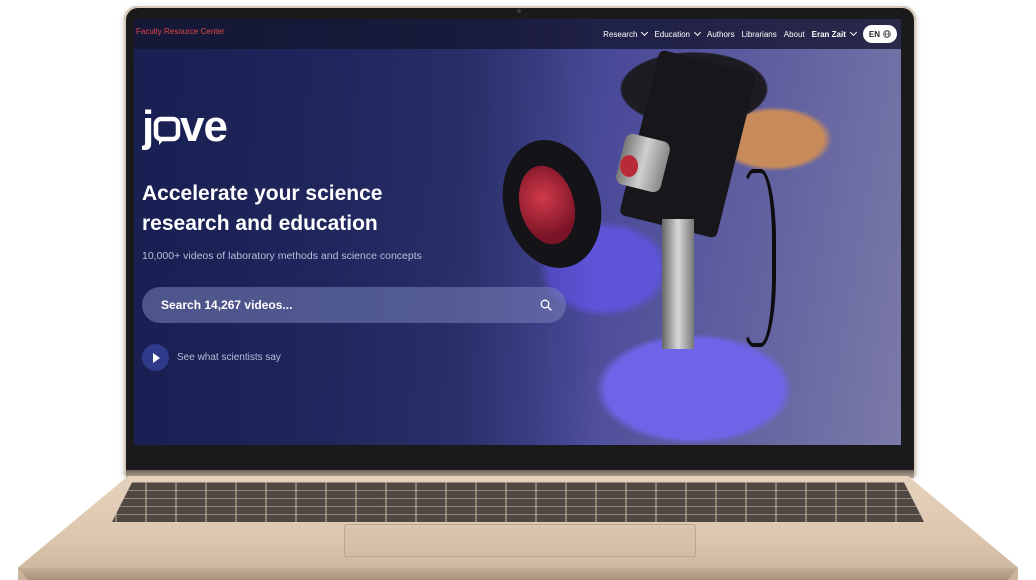 Image resolution: width=1036 pixels, height=580 pixels. What do you see at coordinates (260, 223) in the screenshot?
I see `hero-headline-line-2: research and education` at bounding box center [260, 223].